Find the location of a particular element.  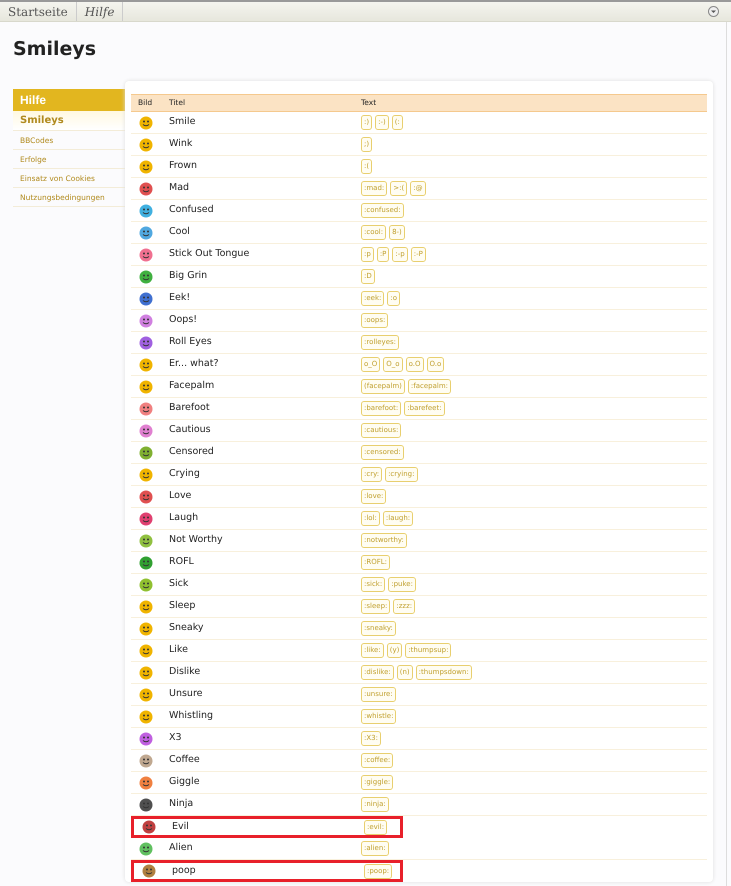

smiley-title: Ninja is located at coordinates (181, 804).